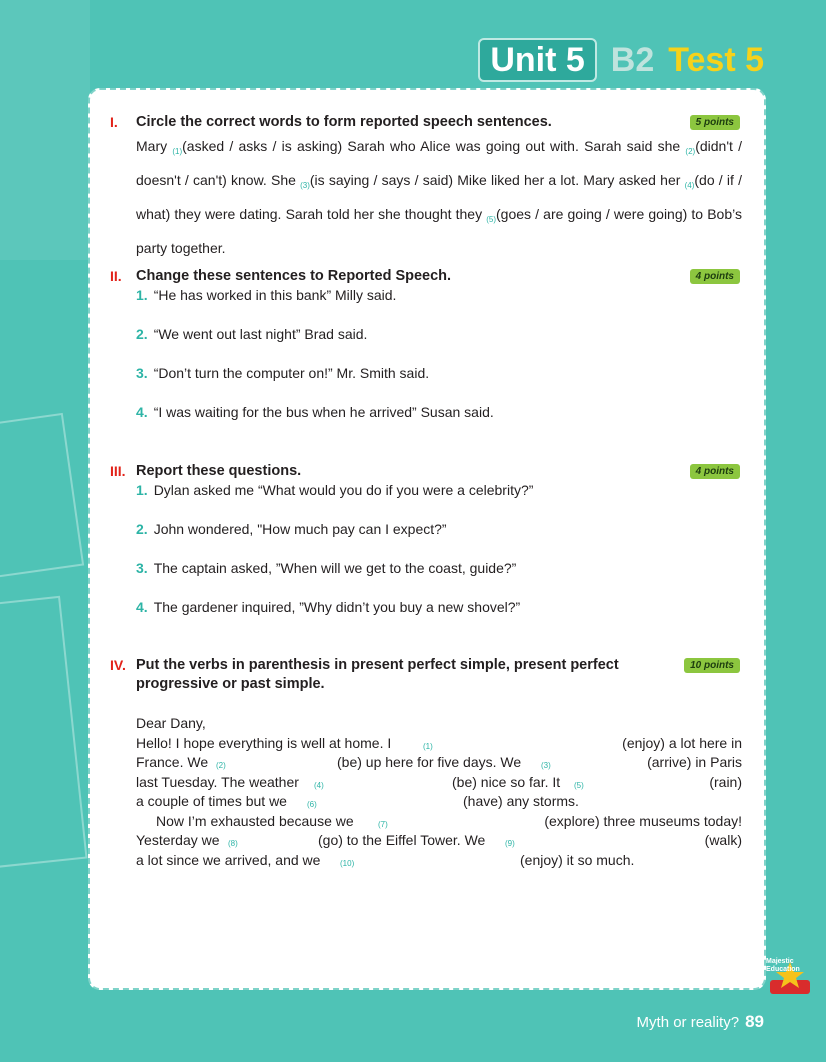  What do you see at coordinates (783, 965) in the screenshot?
I see `logo-text: Majestic Education` at bounding box center [783, 965].